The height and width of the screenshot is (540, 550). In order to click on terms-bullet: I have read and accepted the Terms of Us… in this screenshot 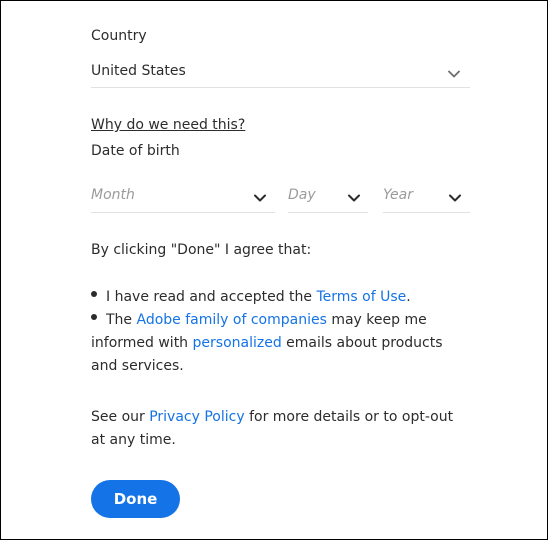, I will do `click(281, 297)`.